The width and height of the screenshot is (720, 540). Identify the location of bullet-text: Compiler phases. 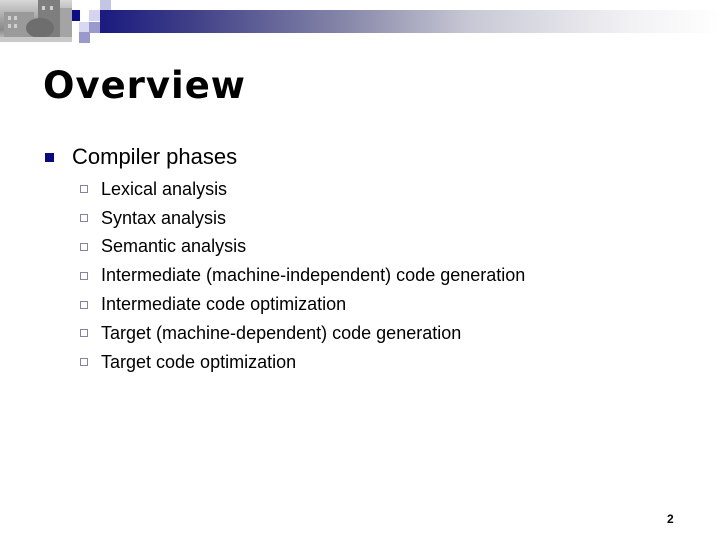
(155, 156).